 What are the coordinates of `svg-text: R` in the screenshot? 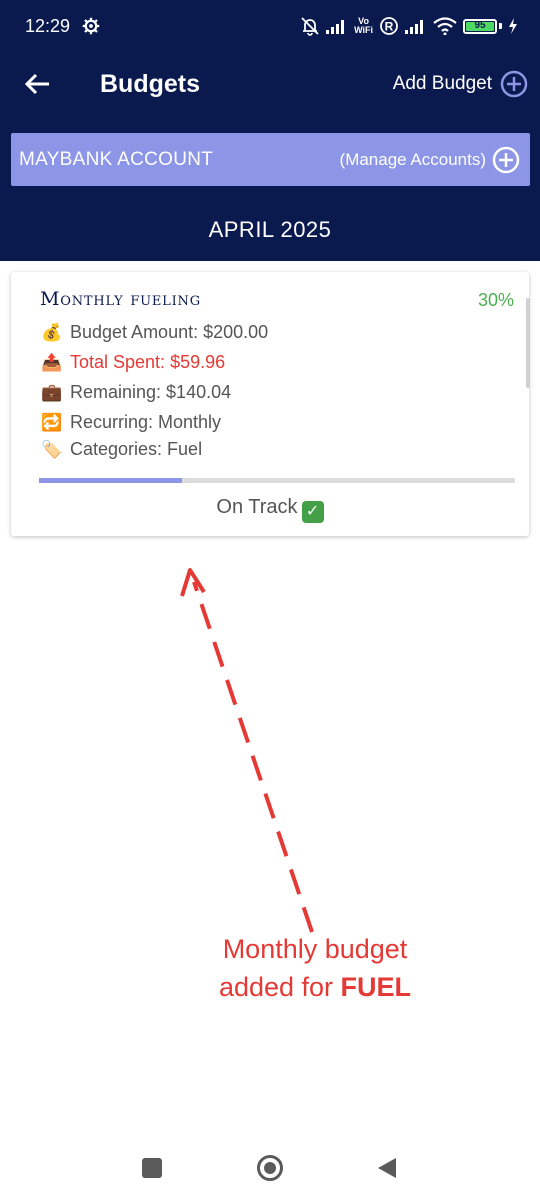 It's located at (389, 27).